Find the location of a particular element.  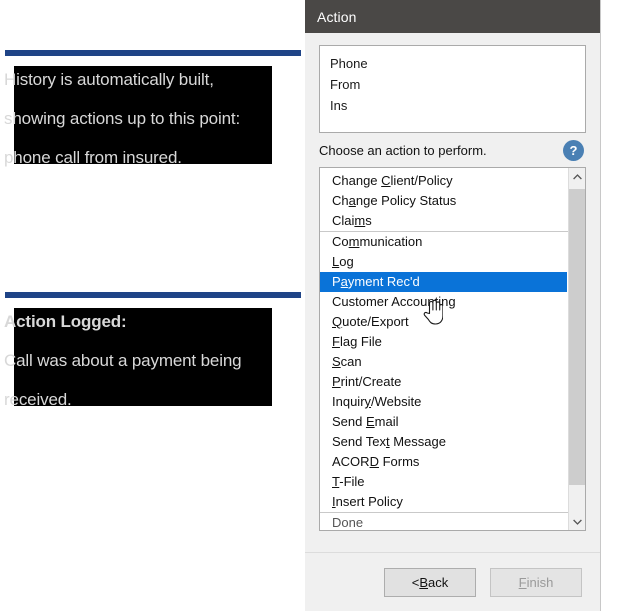

action-list-item: Change Policy Status is located at coordinates (444, 201).